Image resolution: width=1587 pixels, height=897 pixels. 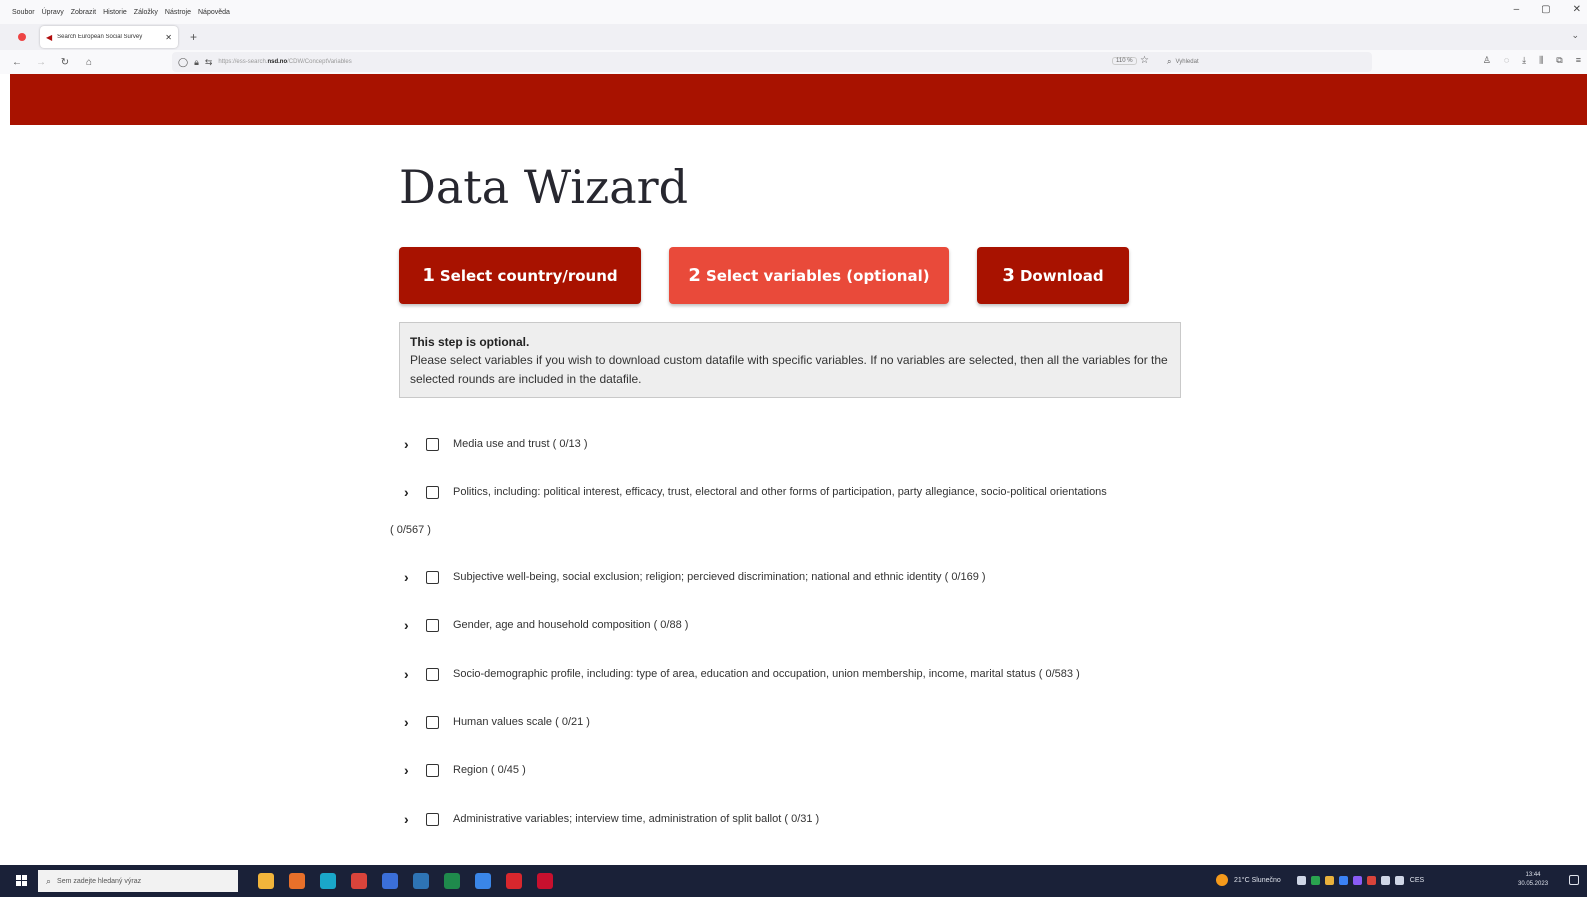 I want to click on account-icon: ♙, so click(x=1487, y=60).